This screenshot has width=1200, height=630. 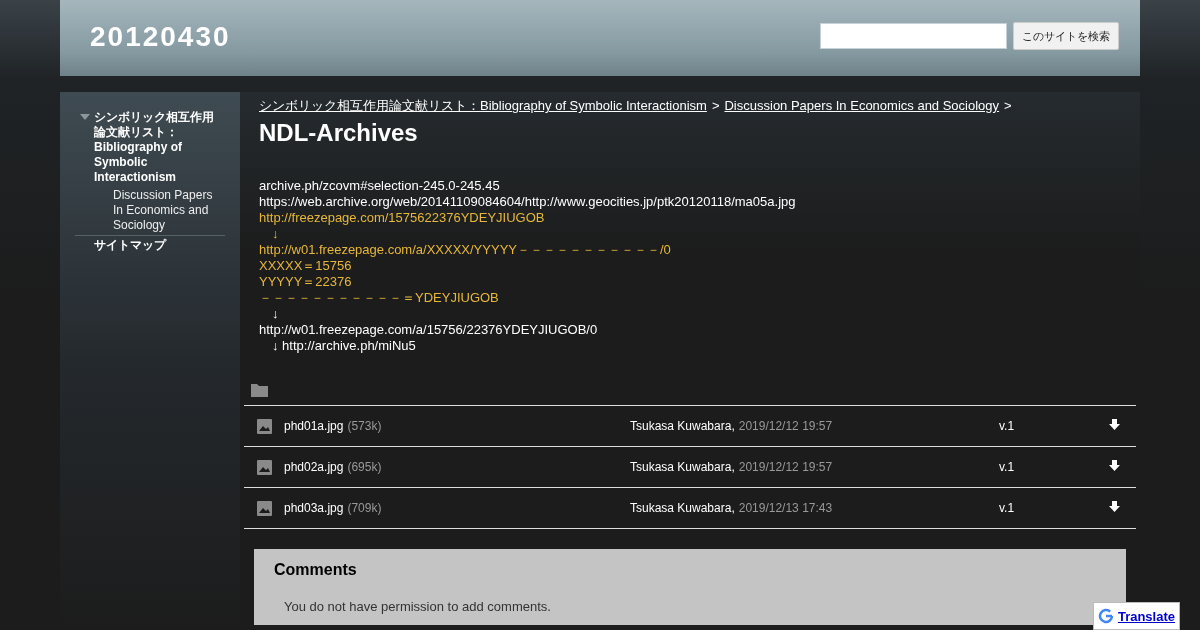 I want to click on sidebar-item: サイトマップ, so click(x=130, y=245).